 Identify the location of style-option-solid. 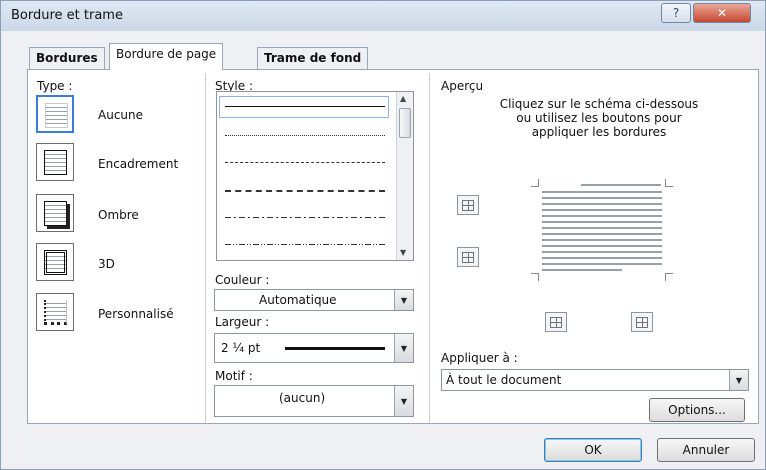
(305, 106).